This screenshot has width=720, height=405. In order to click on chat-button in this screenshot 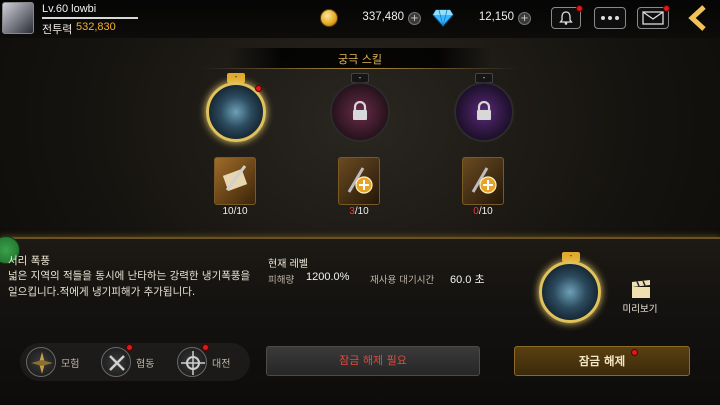, I will do `click(610, 18)`.